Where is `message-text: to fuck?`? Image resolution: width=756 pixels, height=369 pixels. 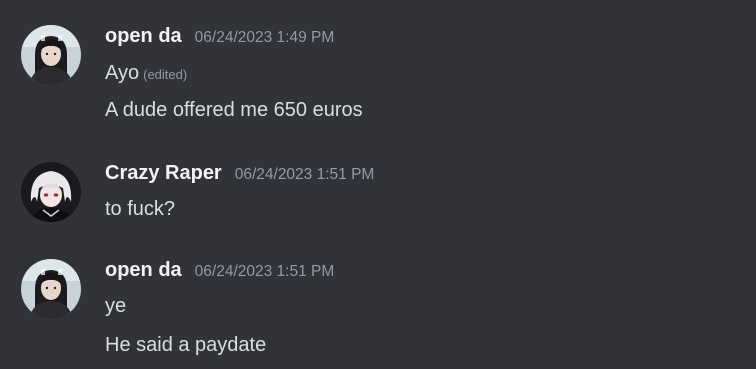
message-text: to fuck? is located at coordinates (140, 209).